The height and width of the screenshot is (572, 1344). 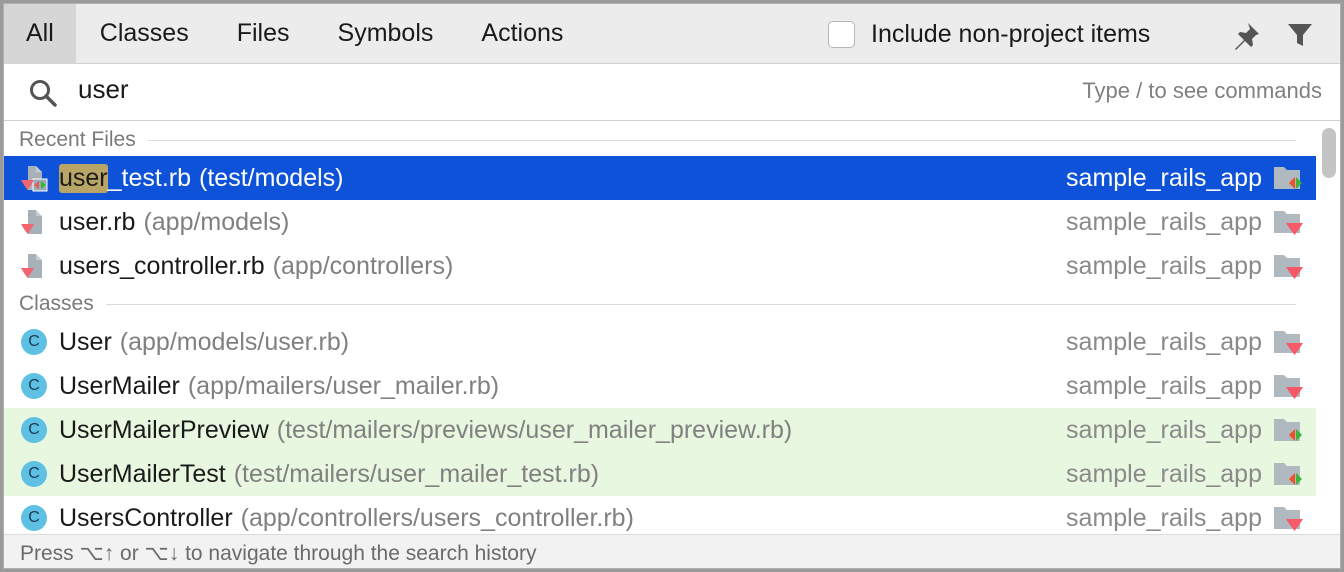 What do you see at coordinates (660, 304) in the screenshot?
I see `section-header: Classes` at bounding box center [660, 304].